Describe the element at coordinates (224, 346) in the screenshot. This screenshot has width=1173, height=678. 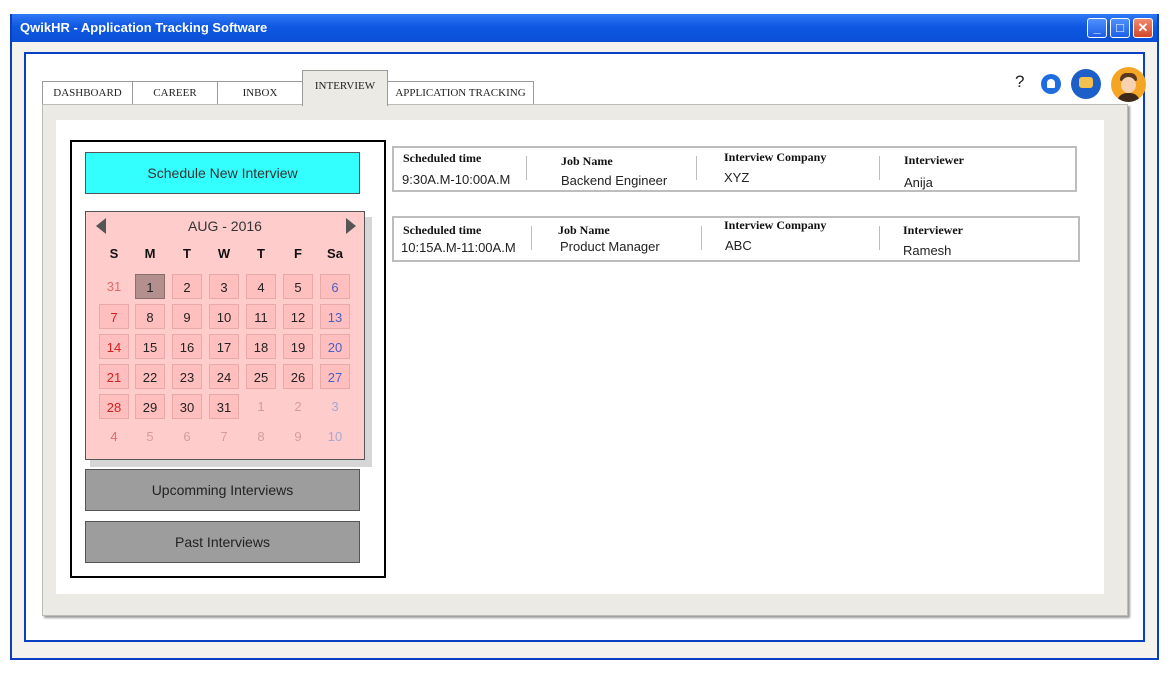
I see `calendar-day: 17` at that location.